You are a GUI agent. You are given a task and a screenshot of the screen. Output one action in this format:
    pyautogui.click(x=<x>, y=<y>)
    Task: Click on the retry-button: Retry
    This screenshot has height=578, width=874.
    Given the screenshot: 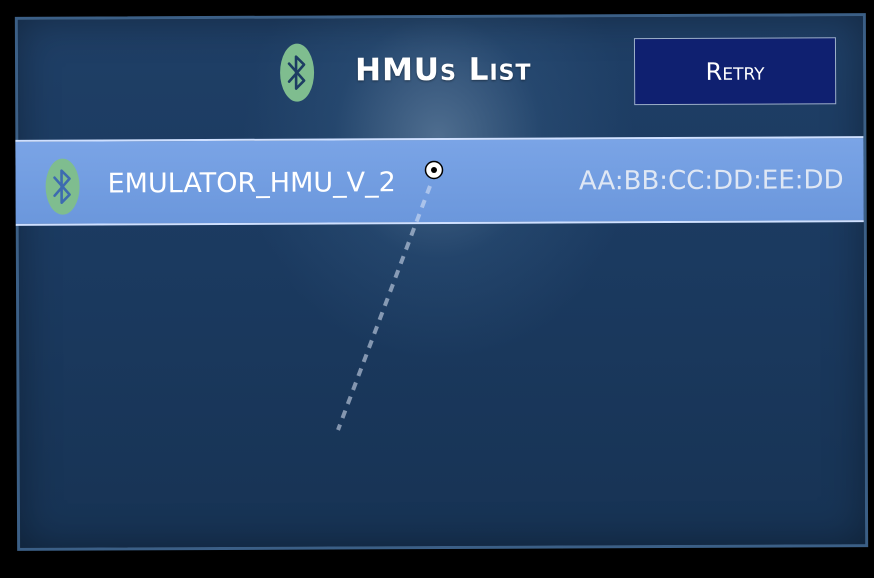 What is the action you would take?
    pyautogui.click(x=735, y=71)
    